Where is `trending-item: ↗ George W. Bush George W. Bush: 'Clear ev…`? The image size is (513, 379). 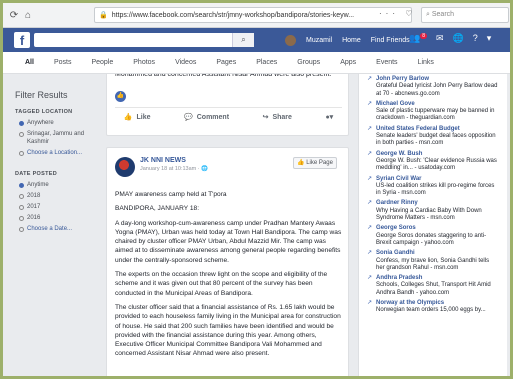 trending-item: ↗ George W. Bush George W. Bush: 'Clear ev… is located at coordinates (433, 162).